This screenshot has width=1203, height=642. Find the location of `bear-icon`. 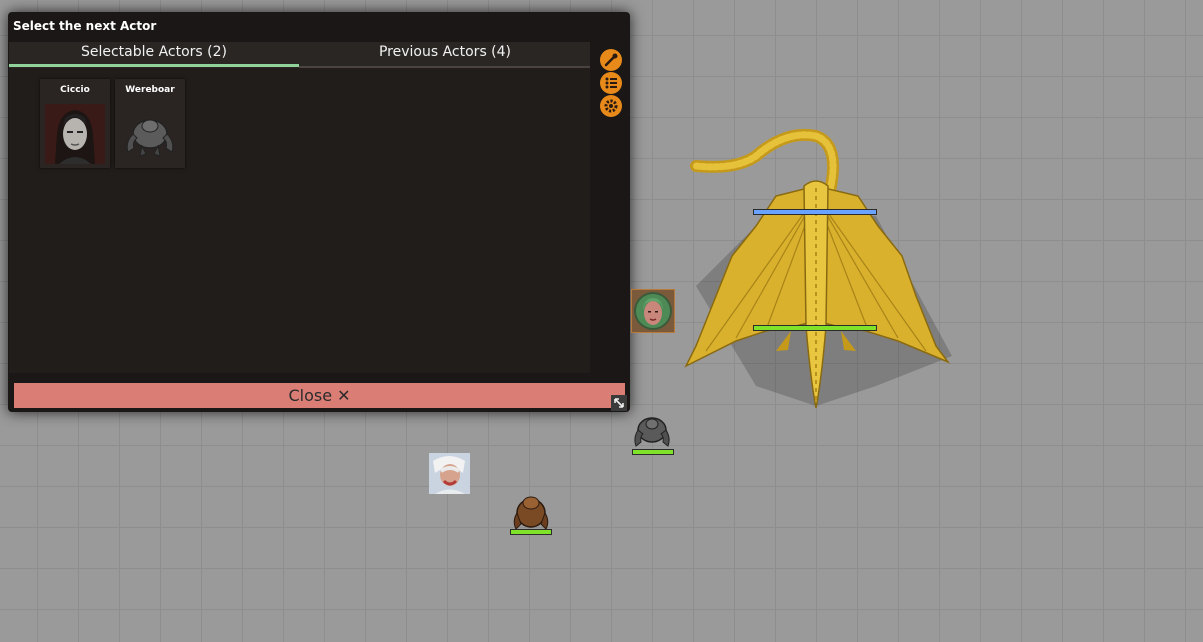

bear-icon is located at coordinates (531, 513).